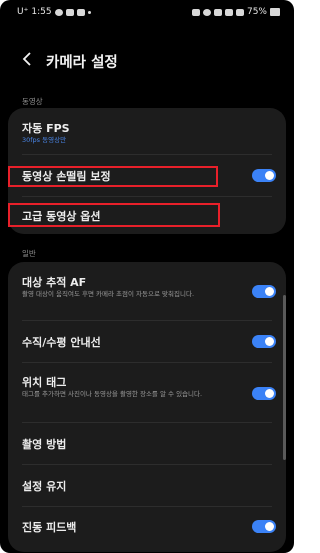  What do you see at coordinates (147, 341) in the screenshot?
I see `grid-lines-row: 수직/수평 안내선` at bounding box center [147, 341].